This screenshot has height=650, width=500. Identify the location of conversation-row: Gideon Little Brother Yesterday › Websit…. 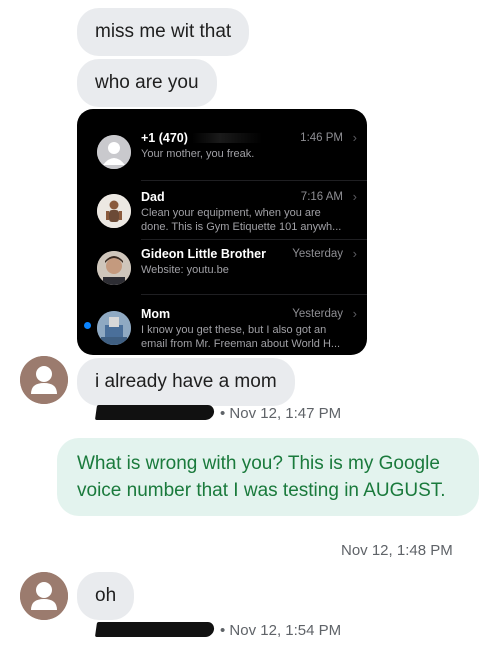
(222, 268).